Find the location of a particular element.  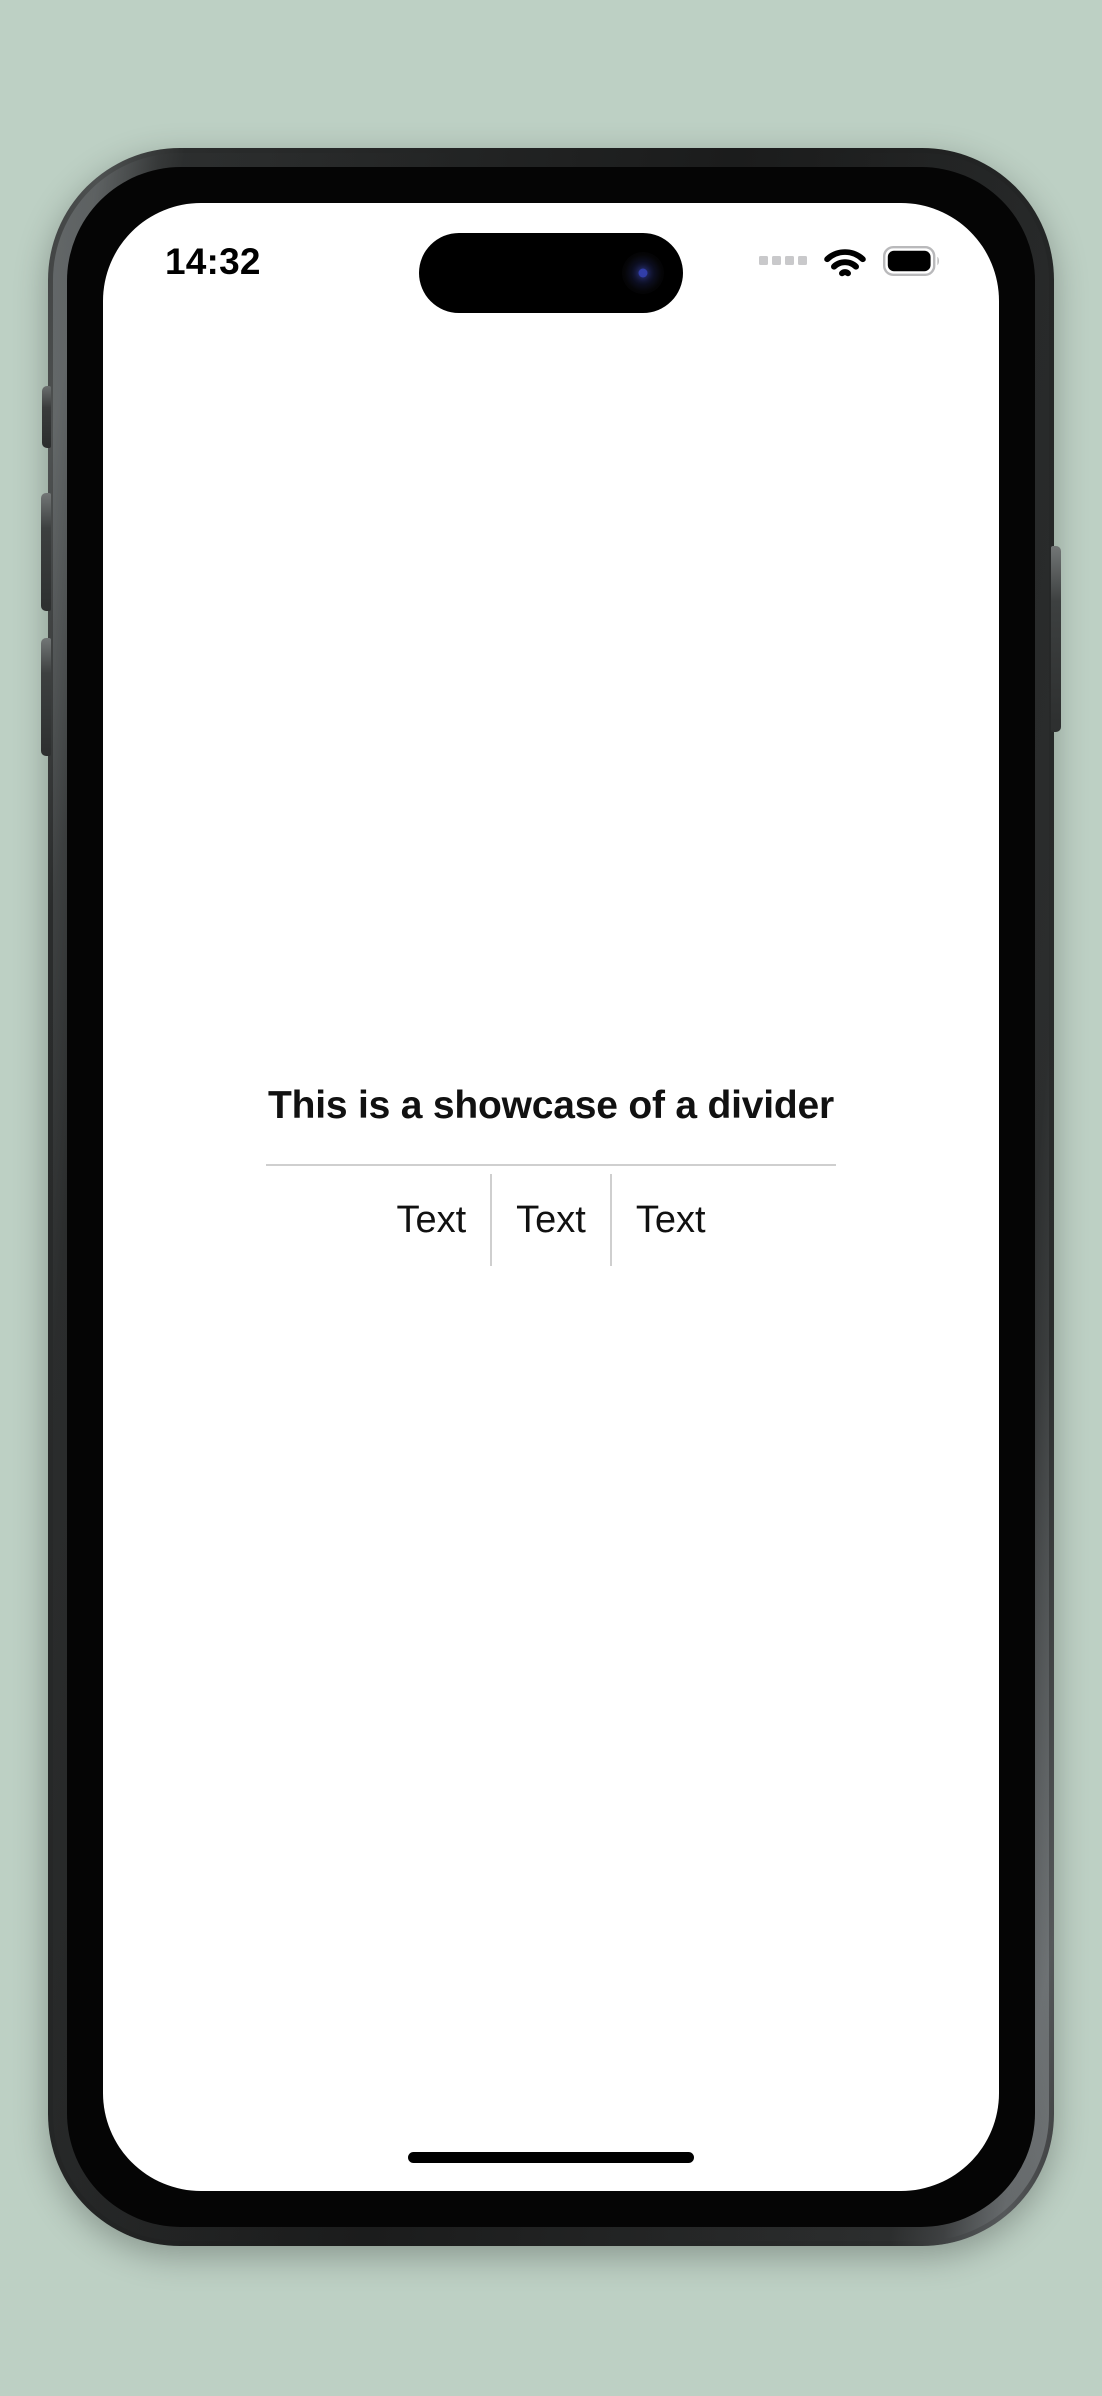

status-bar-clock: 14:32 is located at coordinates (213, 261).